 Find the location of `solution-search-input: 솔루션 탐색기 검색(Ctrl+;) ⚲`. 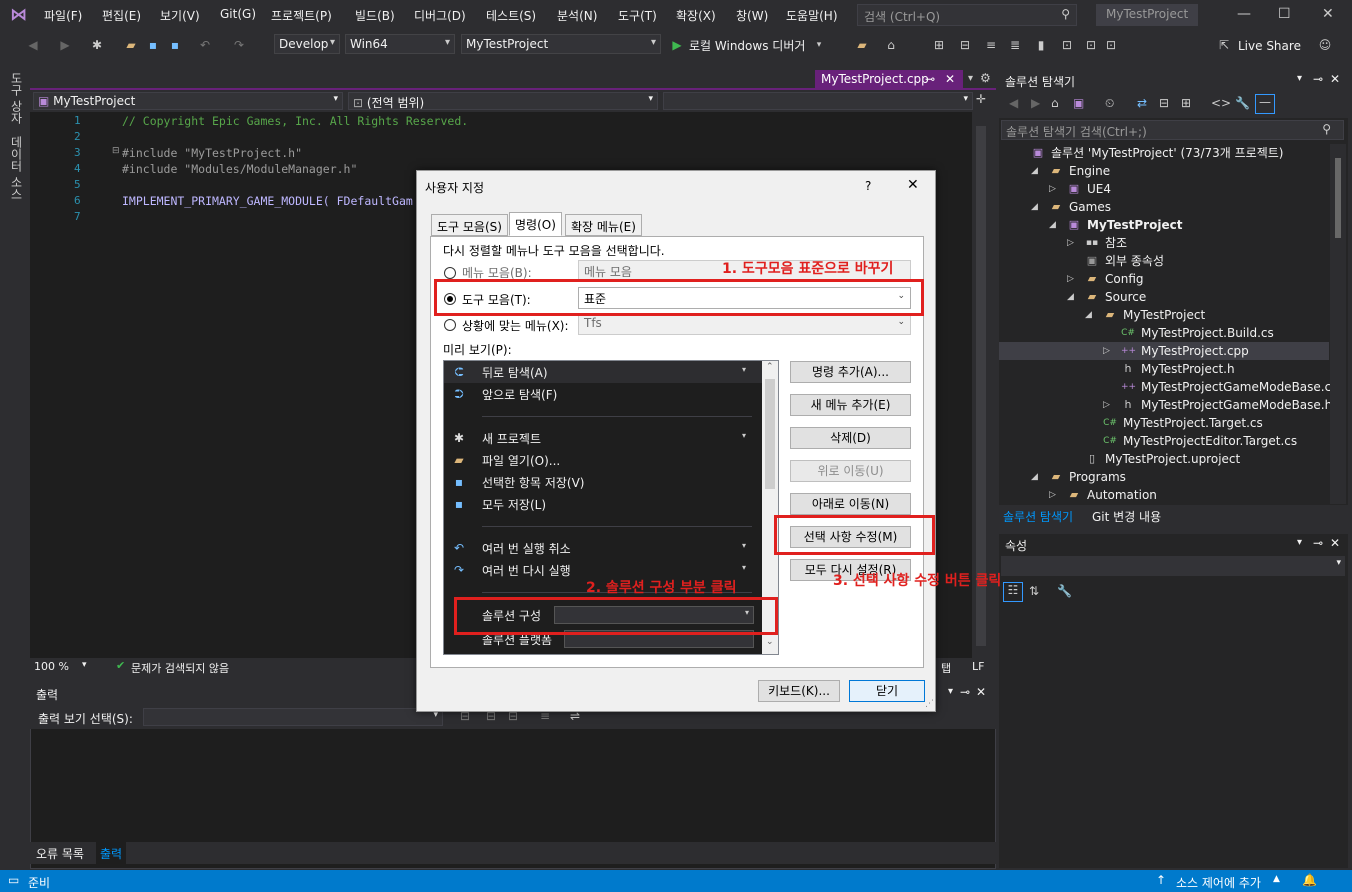

solution-search-input: 솔루션 탐색기 검색(Ctrl+;) ⚲ is located at coordinates (1172, 130).